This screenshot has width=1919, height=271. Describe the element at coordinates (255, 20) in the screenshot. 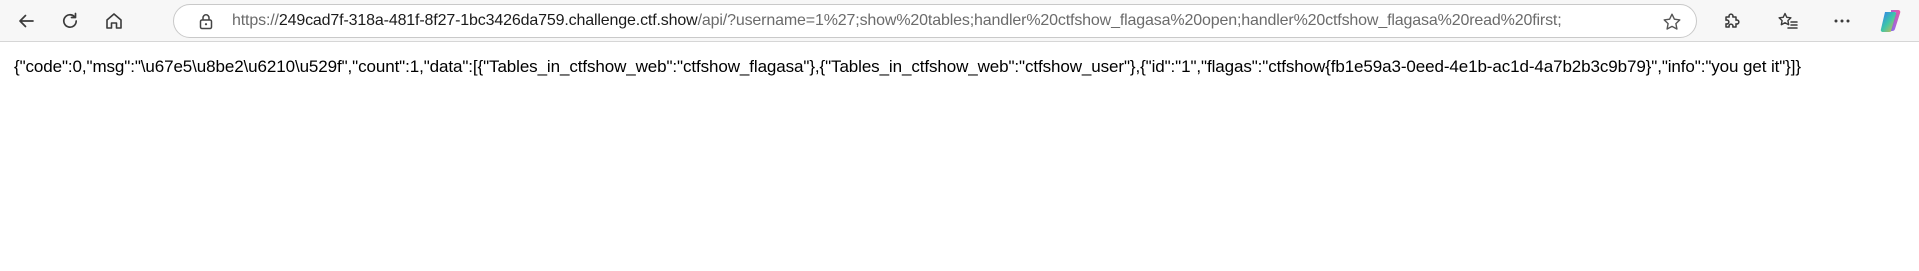

I see `url-scheme: https://` at that location.